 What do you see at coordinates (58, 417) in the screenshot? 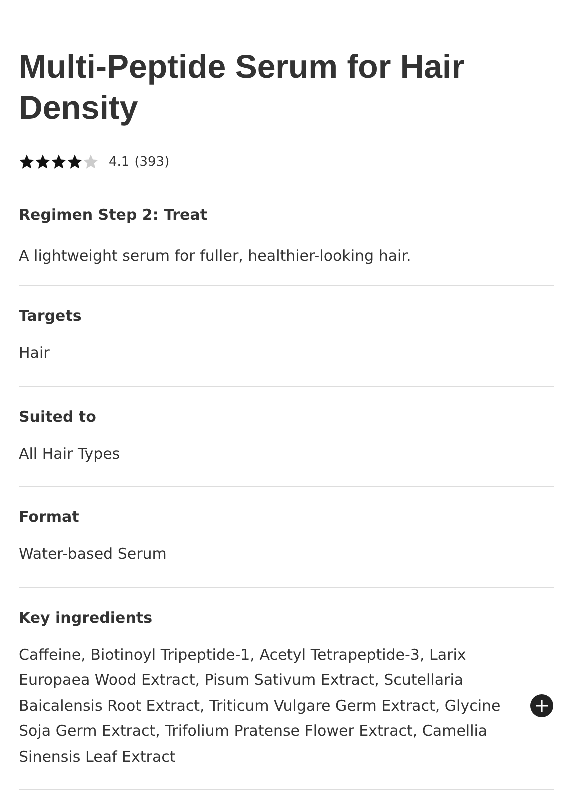
I see `detail-label: Suited to` at bounding box center [58, 417].